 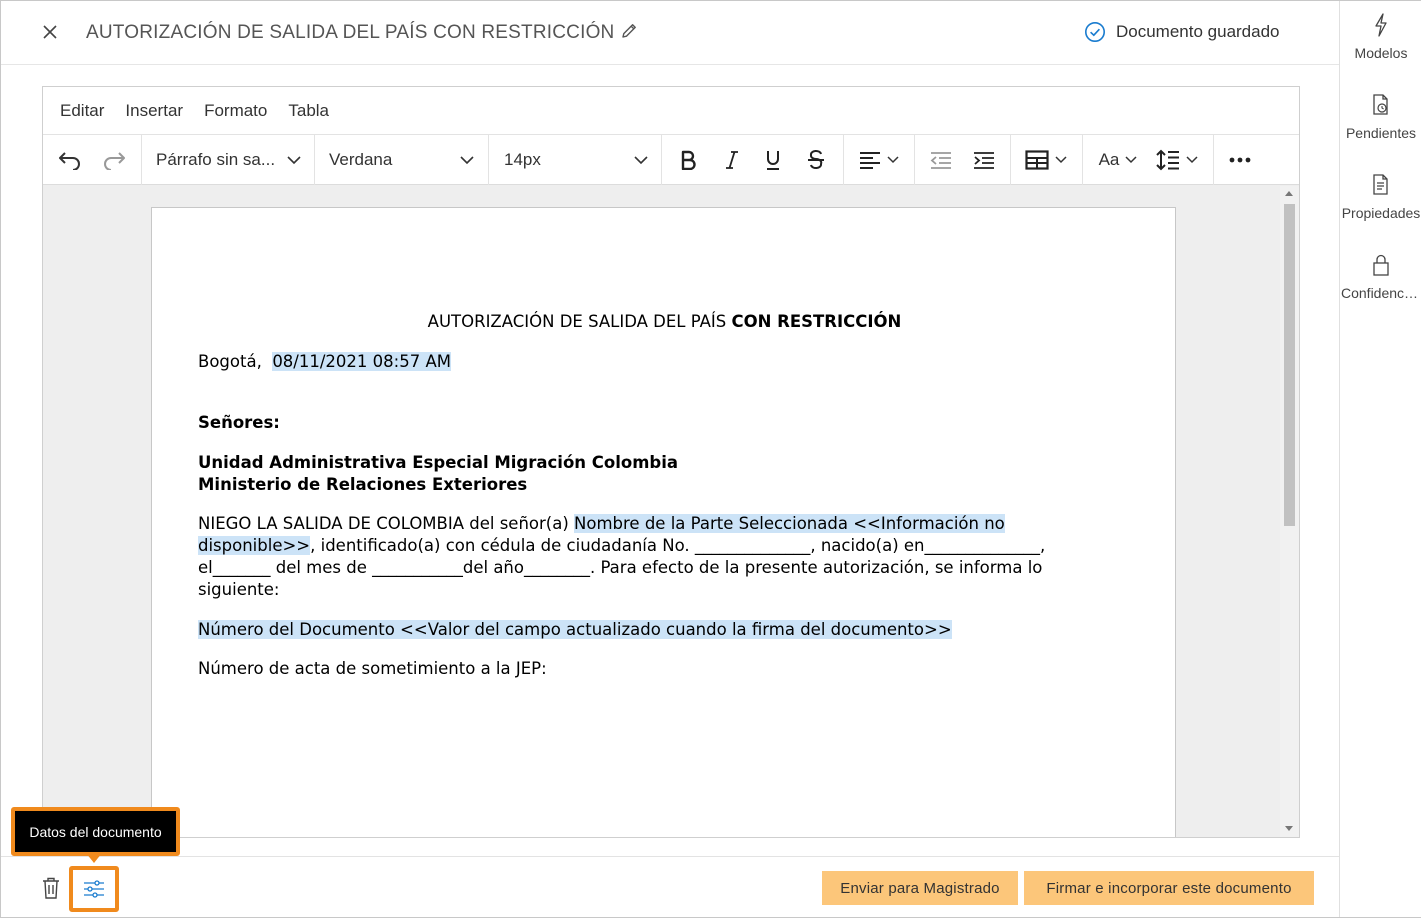 I want to click on sign-and-attach-button: Firmar e incorporar este documento, so click(x=1169, y=888).